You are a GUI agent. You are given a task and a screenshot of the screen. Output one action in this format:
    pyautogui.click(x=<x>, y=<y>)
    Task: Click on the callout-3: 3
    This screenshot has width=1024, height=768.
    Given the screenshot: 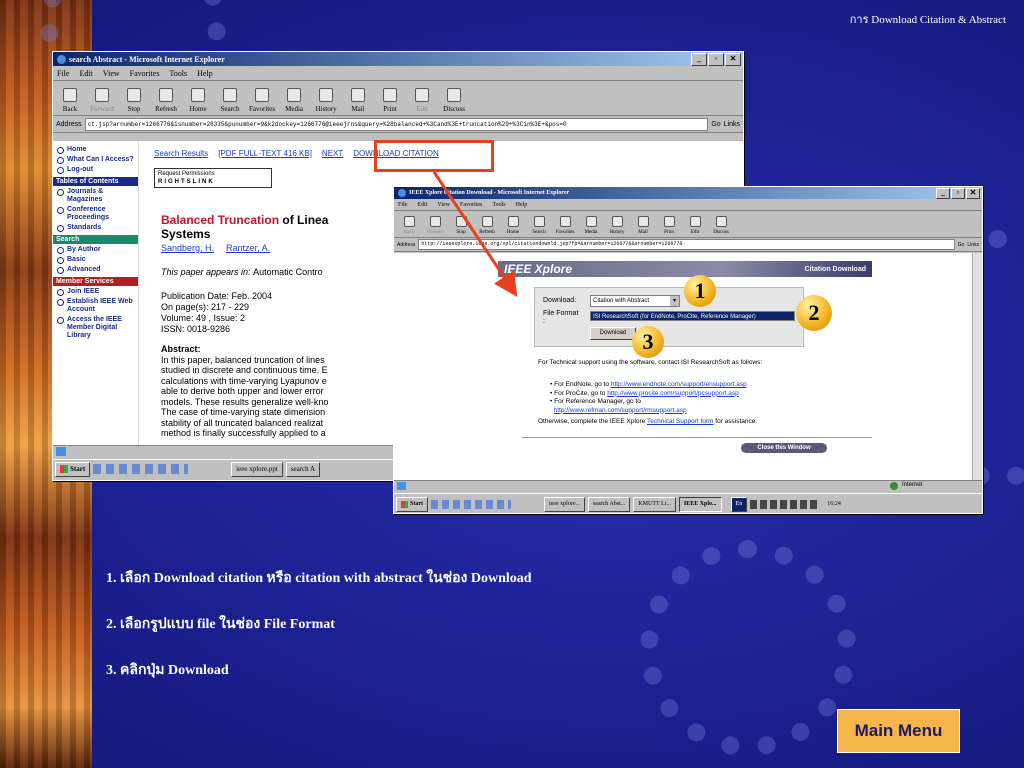 What is the action you would take?
    pyautogui.click(x=648, y=342)
    